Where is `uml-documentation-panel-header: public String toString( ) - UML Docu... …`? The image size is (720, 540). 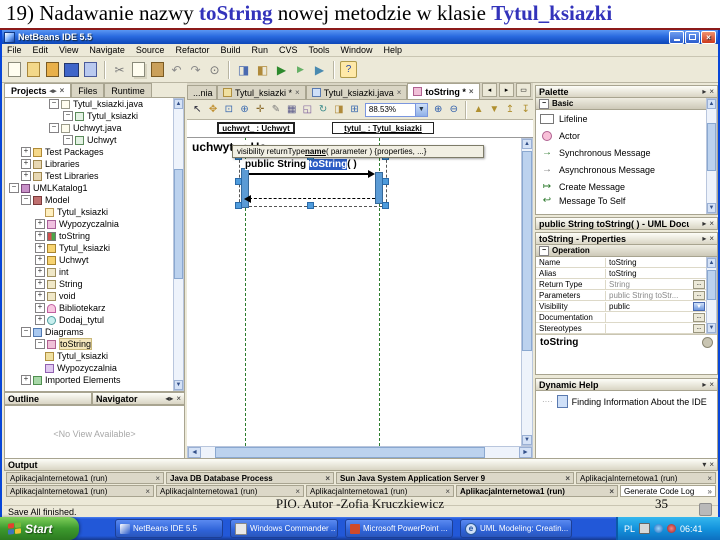
uml-documentation-panel-header: public String toString( ) - UML Docu... … is located at coordinates (626, 223).